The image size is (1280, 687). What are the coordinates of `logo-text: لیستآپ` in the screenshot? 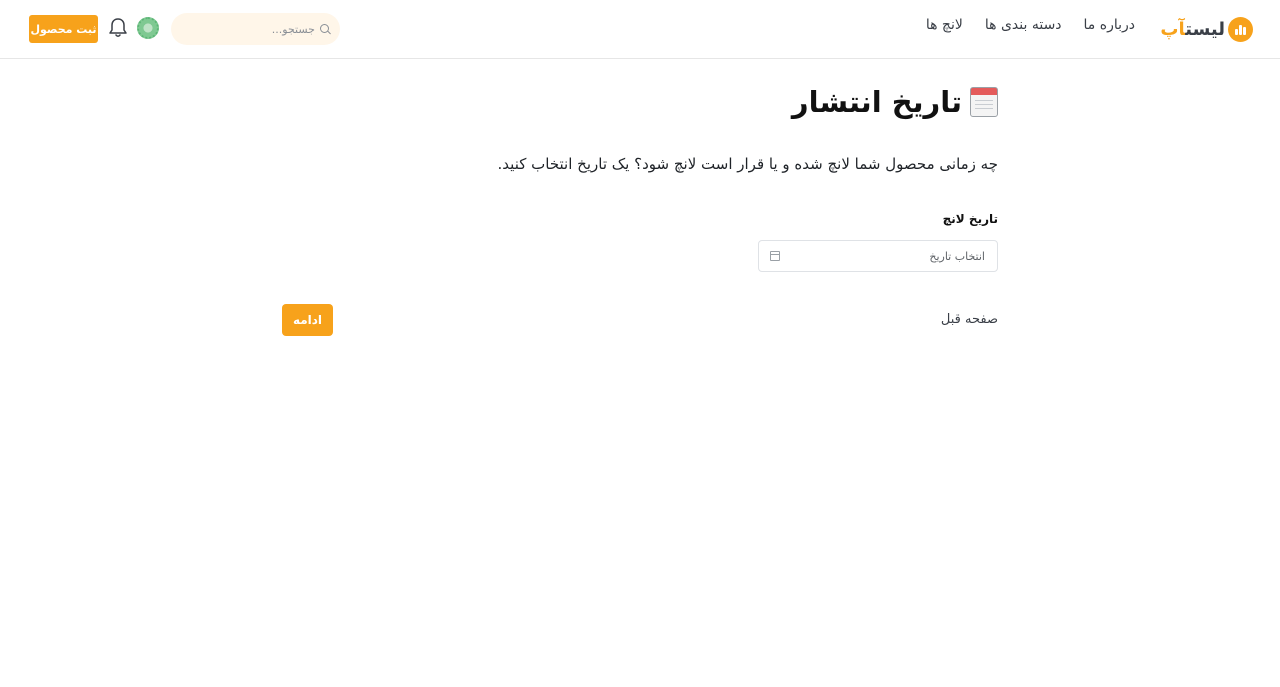 It's located at (1192, 29).